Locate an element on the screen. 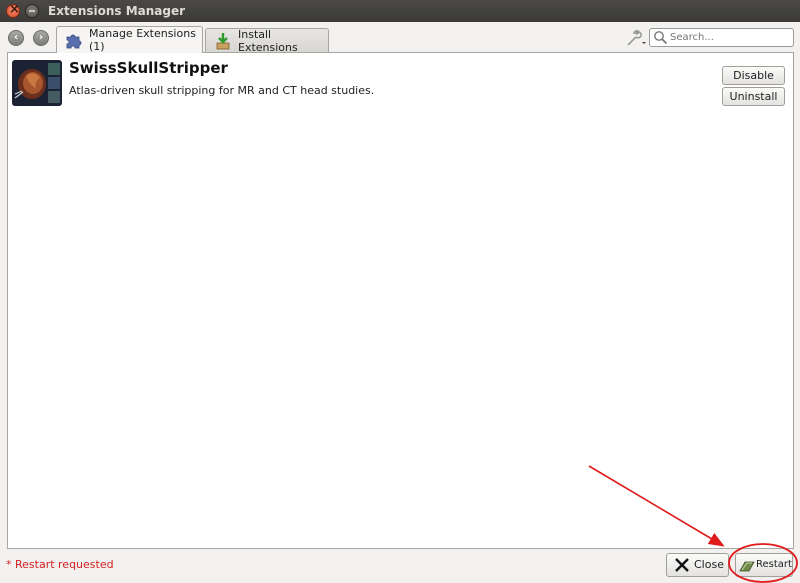 This screenshot has width=800, height=583. extension-name: SwissSkullStripper is located at coordinates (148, 68).